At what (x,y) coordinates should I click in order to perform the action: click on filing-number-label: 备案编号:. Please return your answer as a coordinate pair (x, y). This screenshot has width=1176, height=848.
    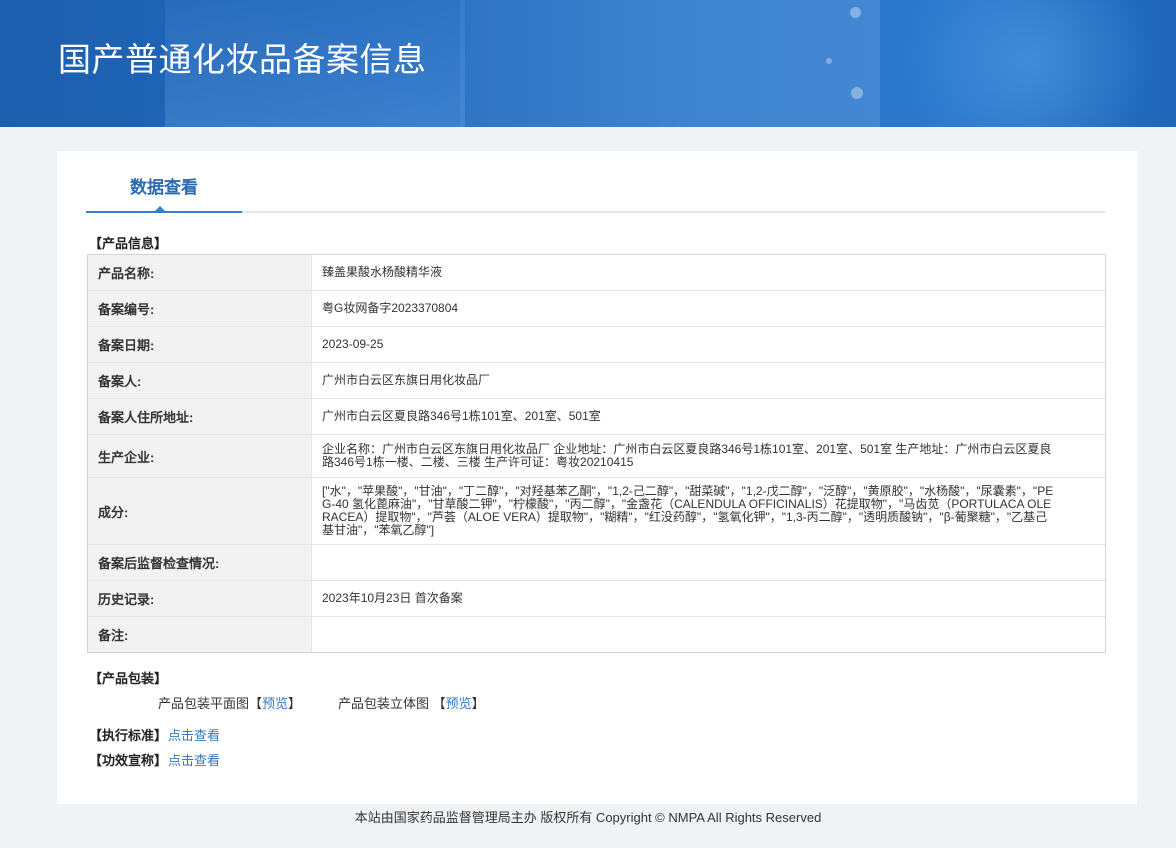
    Looking at the image, I should click on (200, 308).